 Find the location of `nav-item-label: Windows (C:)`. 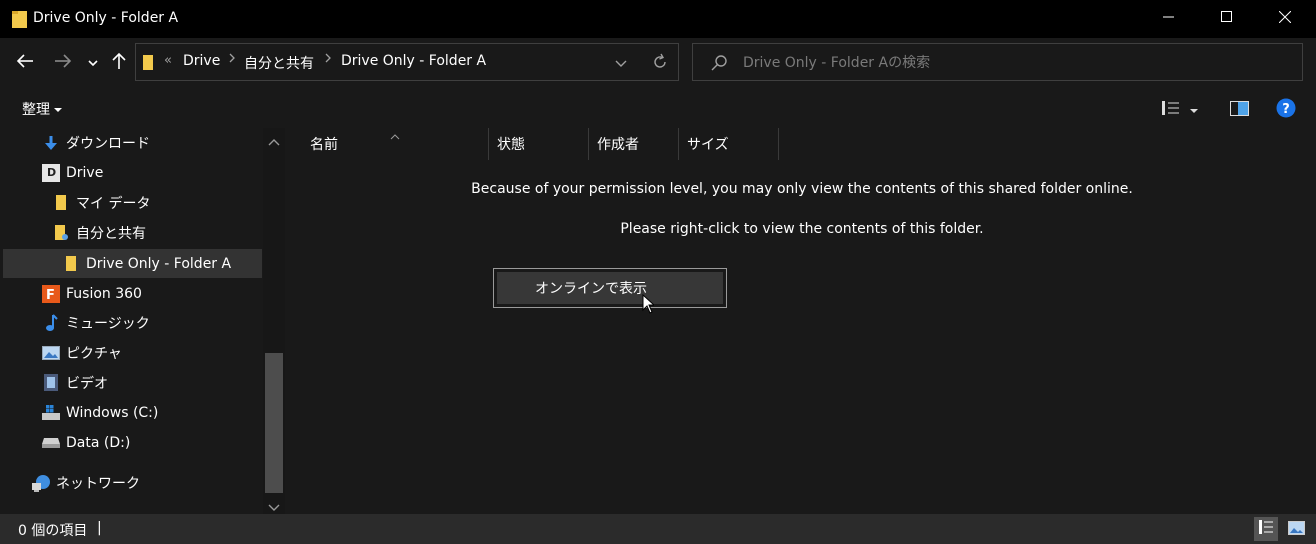

nav-item-label: Windows (C:) is located at coordinates (112, 412).